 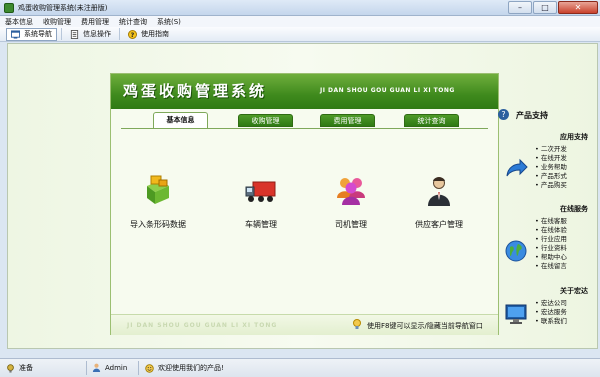 I want to click on hint-icon, so click(x=357, y=324).